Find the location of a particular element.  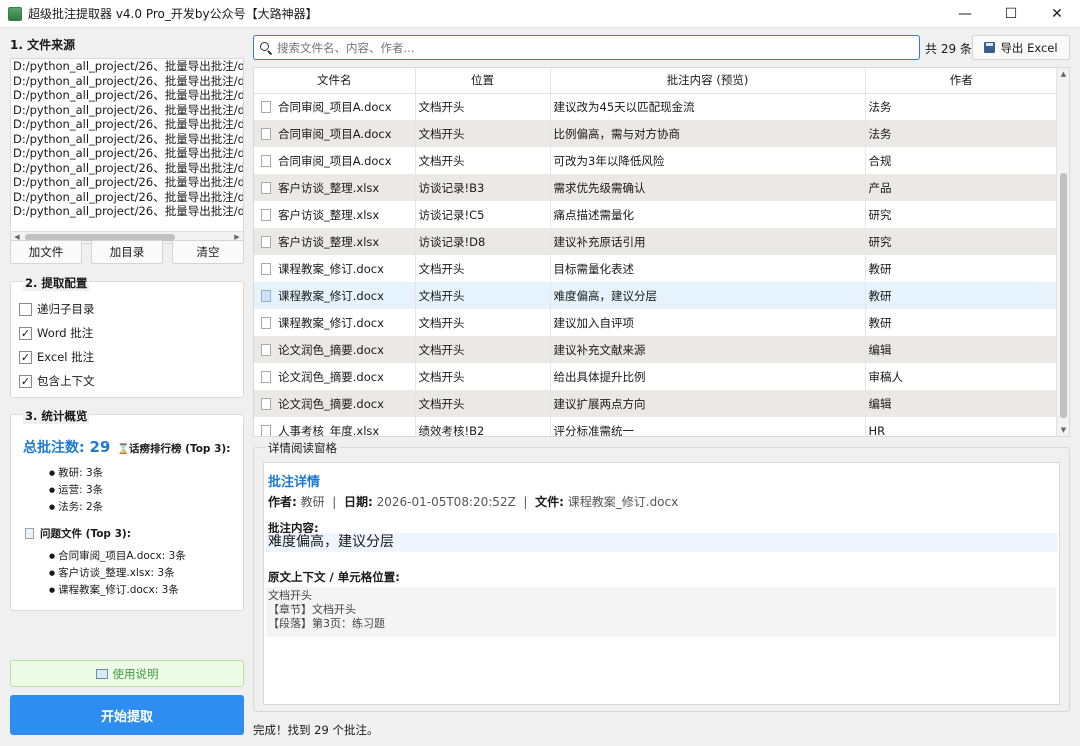

search-box is located at coordinates (586, 47).